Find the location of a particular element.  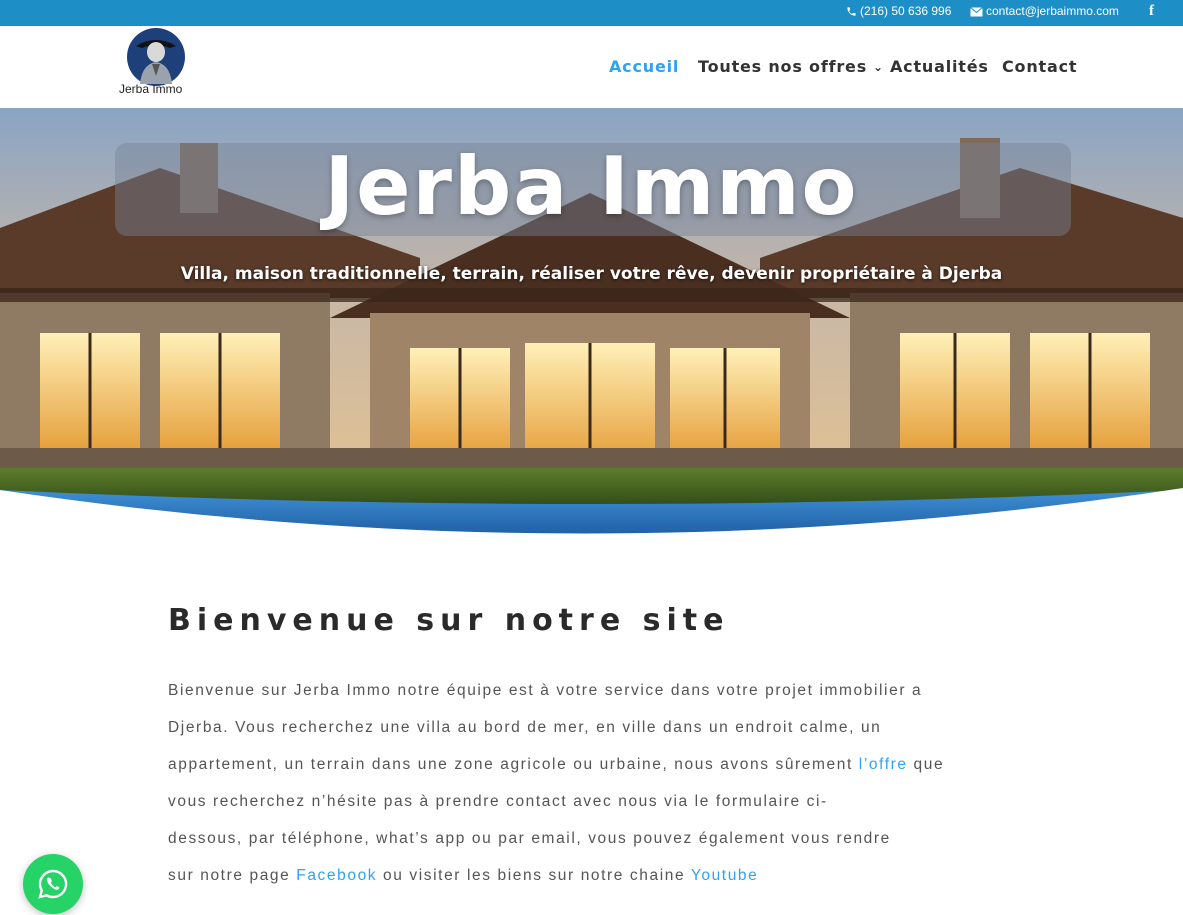

envelope-icon is located at coordinates (976, 12).